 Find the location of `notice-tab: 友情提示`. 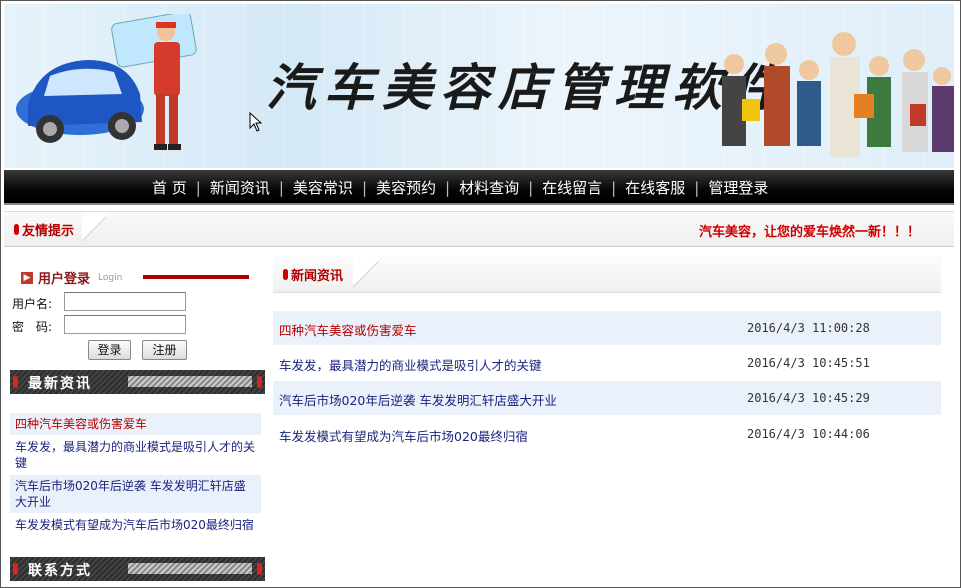

notice-tab: 友情提示 is located at coordinates (39, 229).